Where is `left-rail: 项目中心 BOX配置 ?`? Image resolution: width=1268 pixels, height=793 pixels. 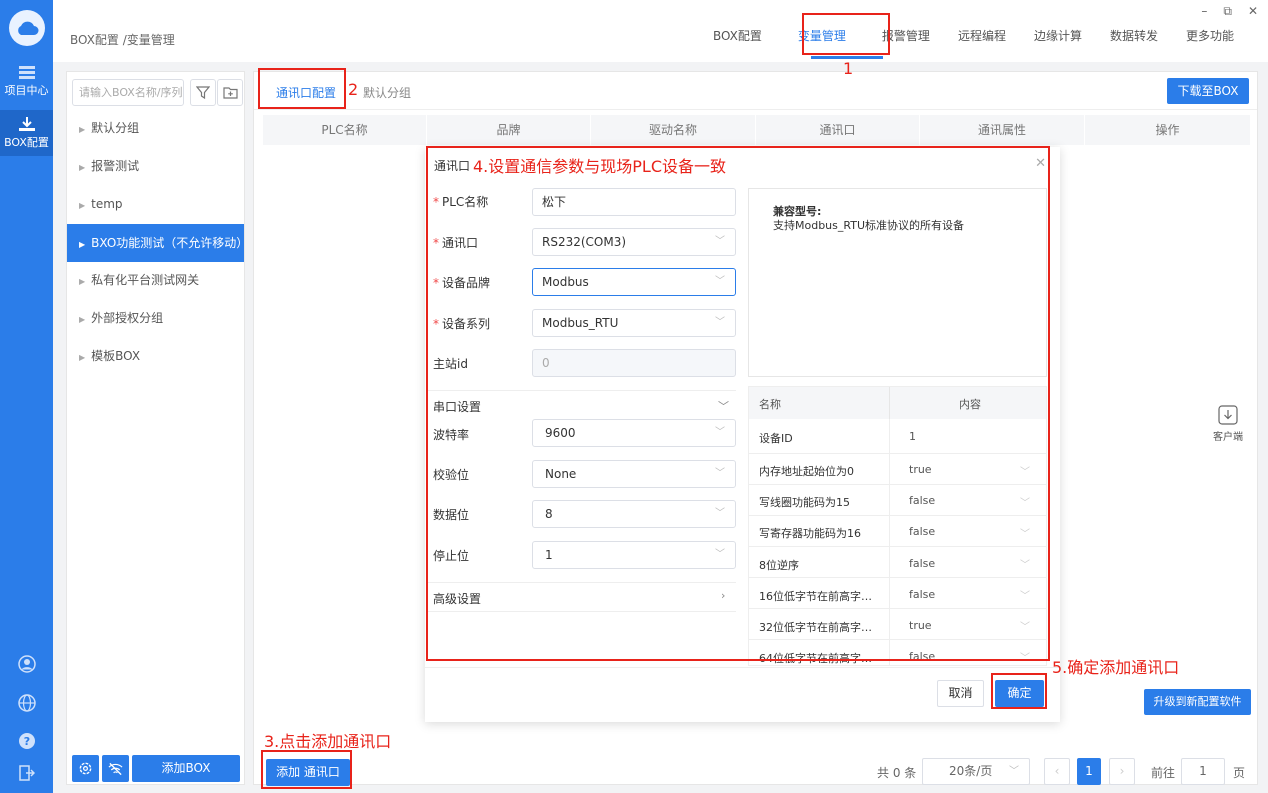 left-rail: 项目中心 BOX配置 ? is located at coordinates (26, 396).